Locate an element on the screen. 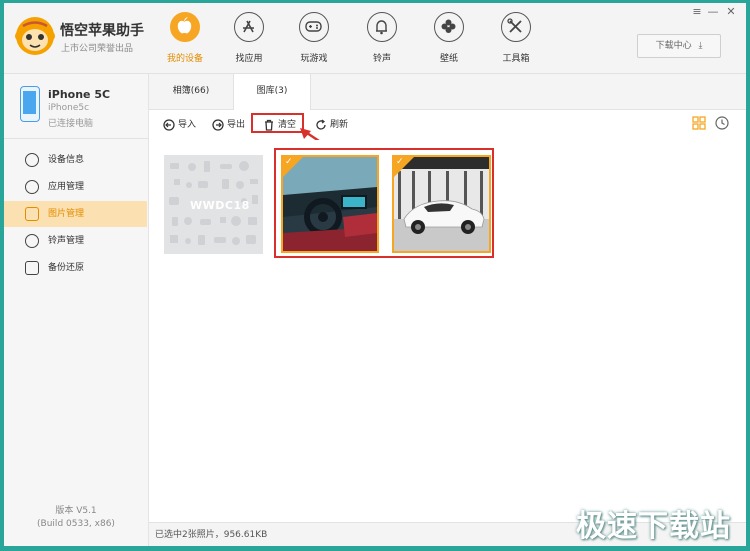  clover-icon is located at coordinates (449, 27).